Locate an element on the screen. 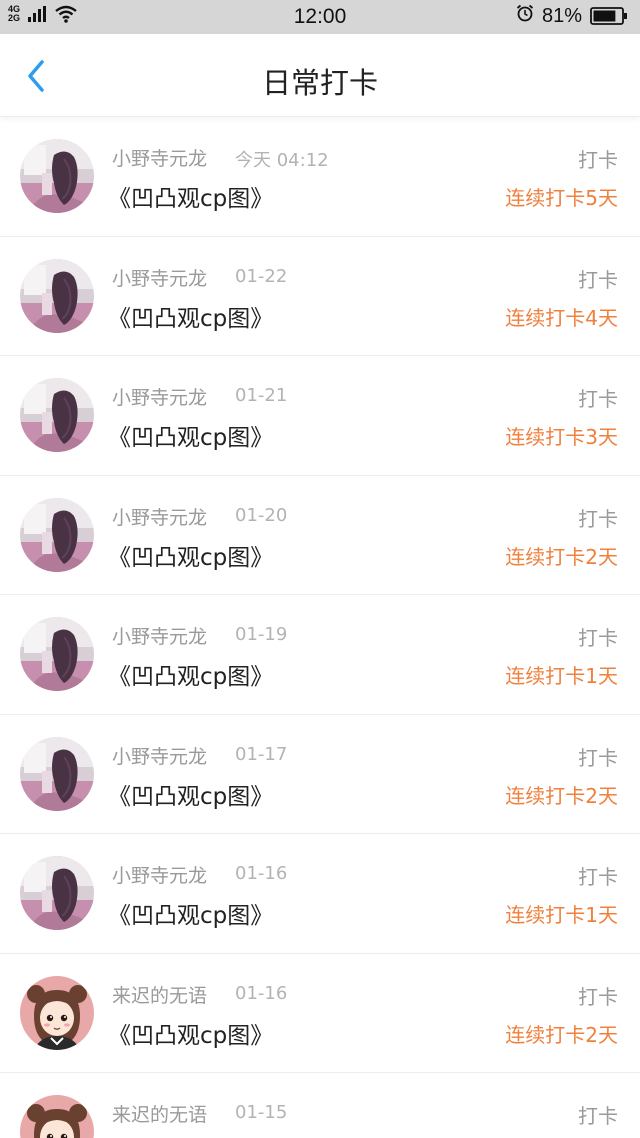  nav-header: 日常打卡 is located at coordinates (320, 75).